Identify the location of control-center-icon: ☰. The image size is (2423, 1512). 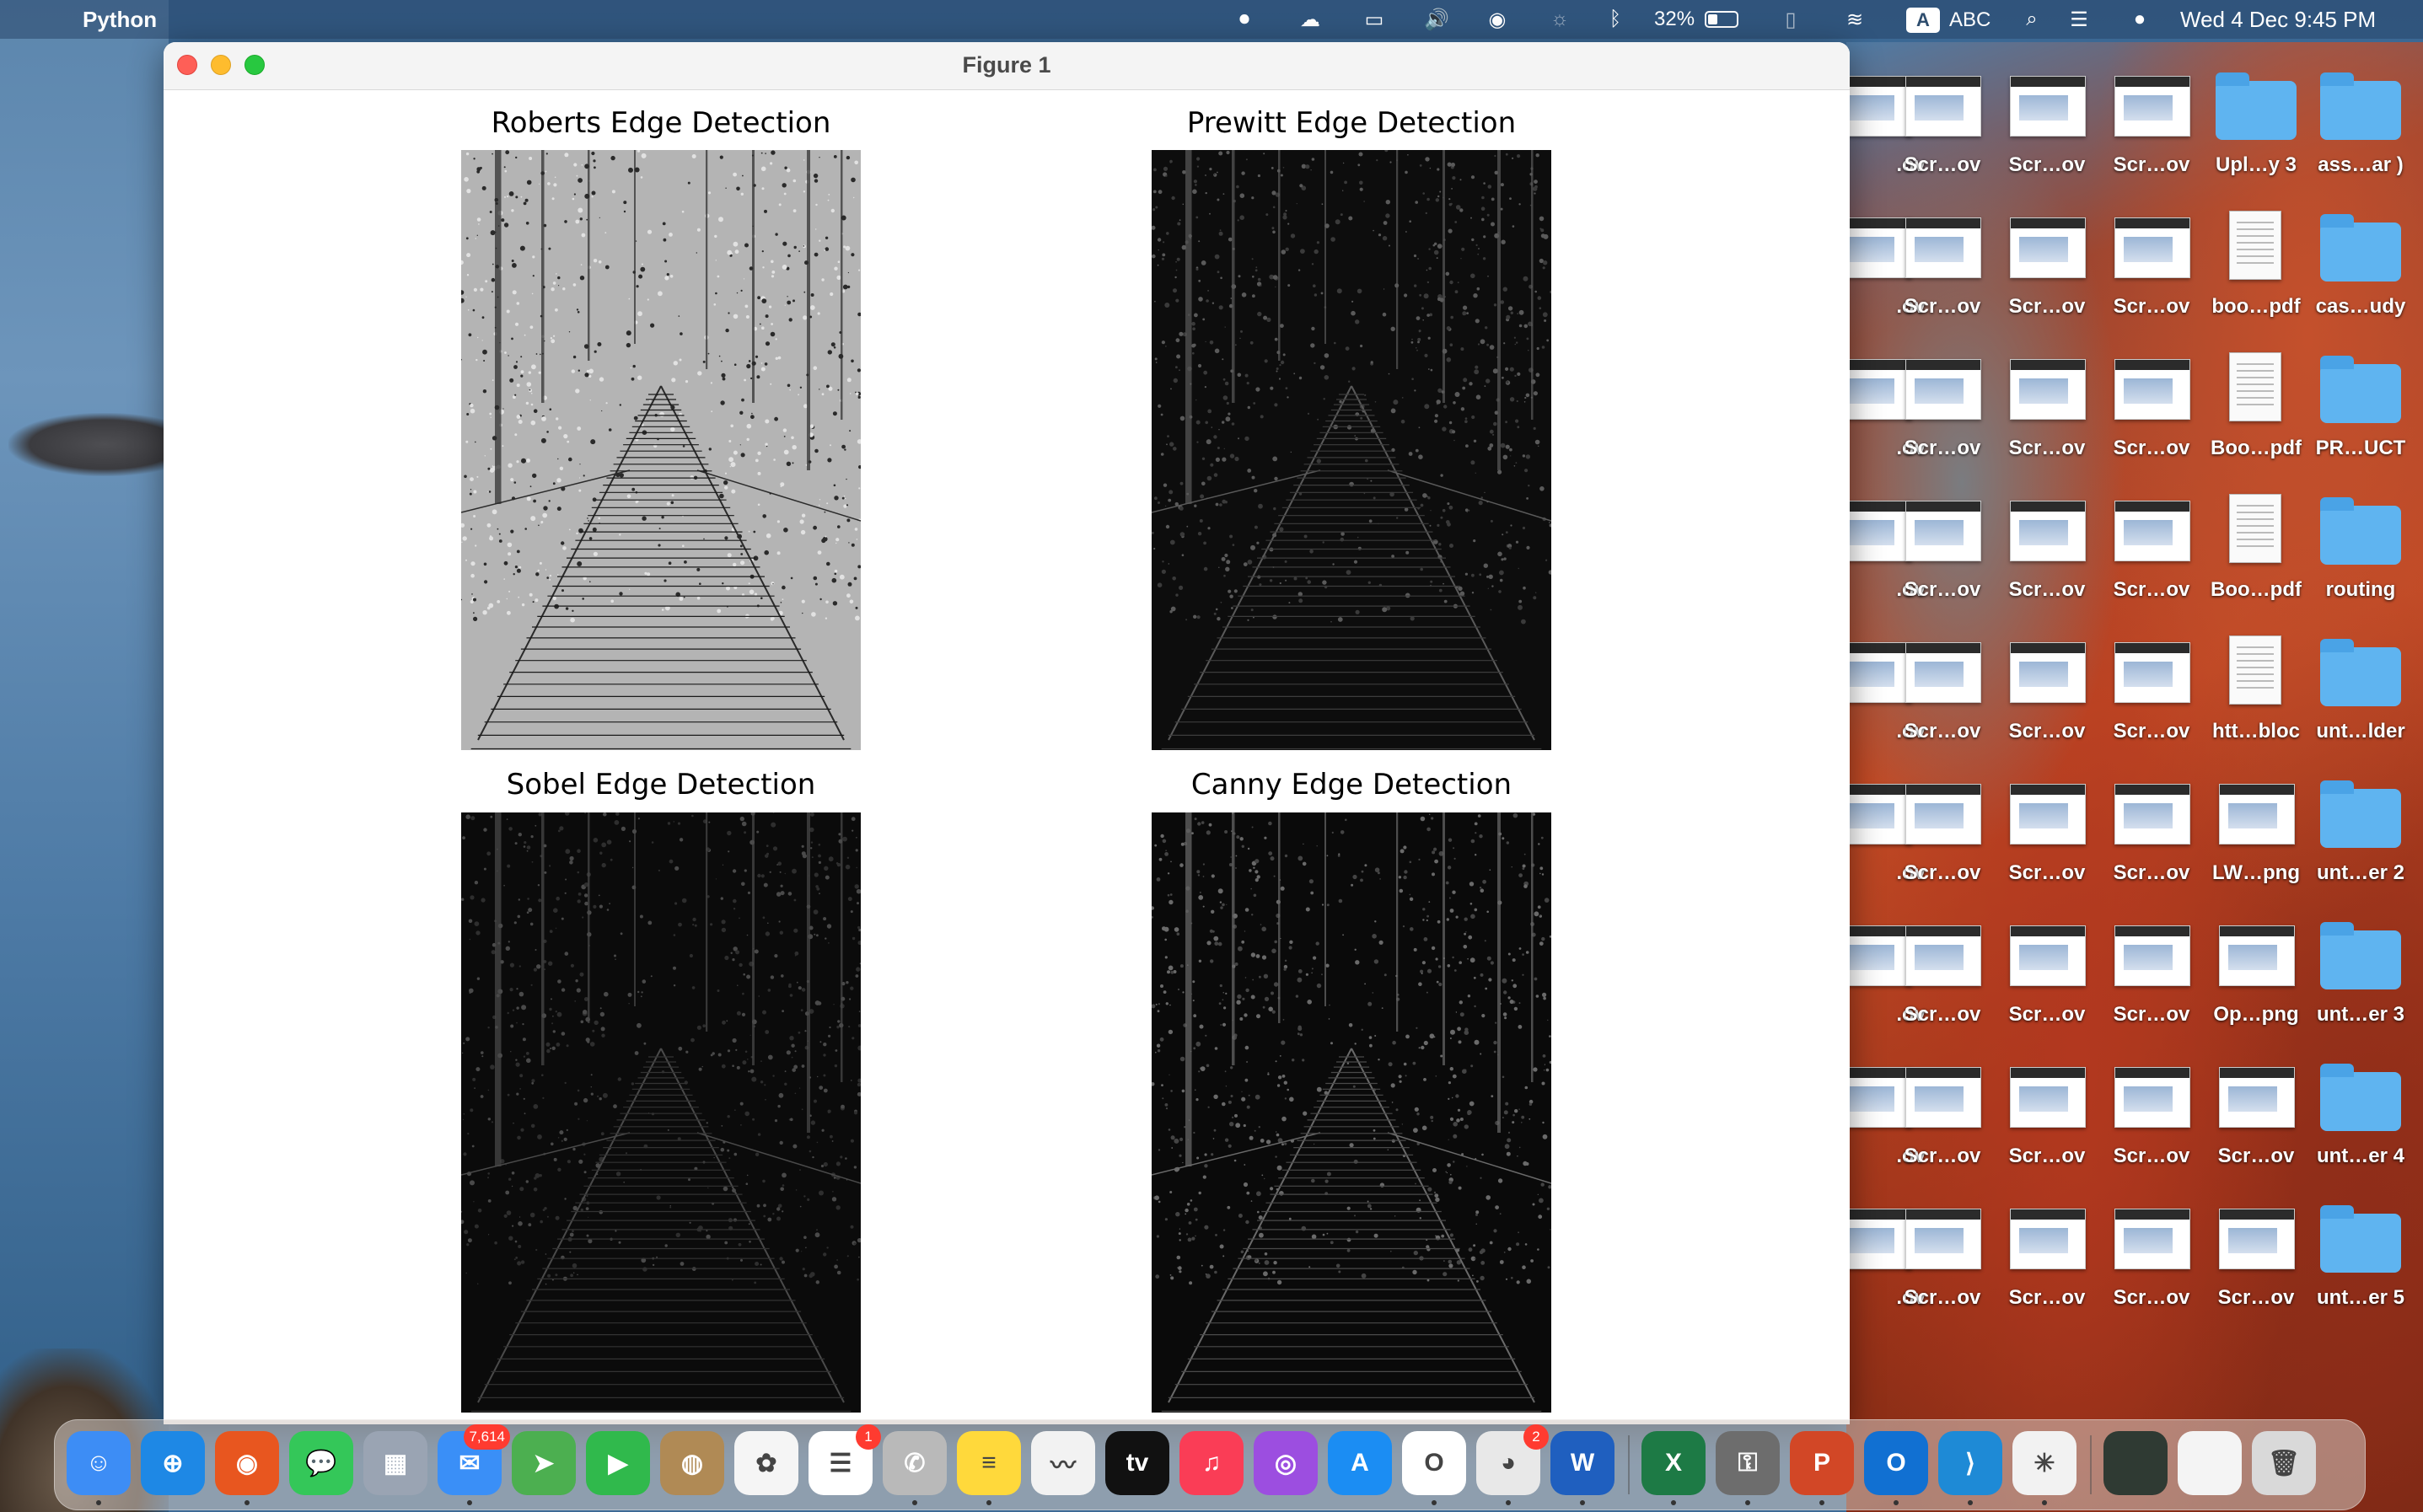
(2079, 19).